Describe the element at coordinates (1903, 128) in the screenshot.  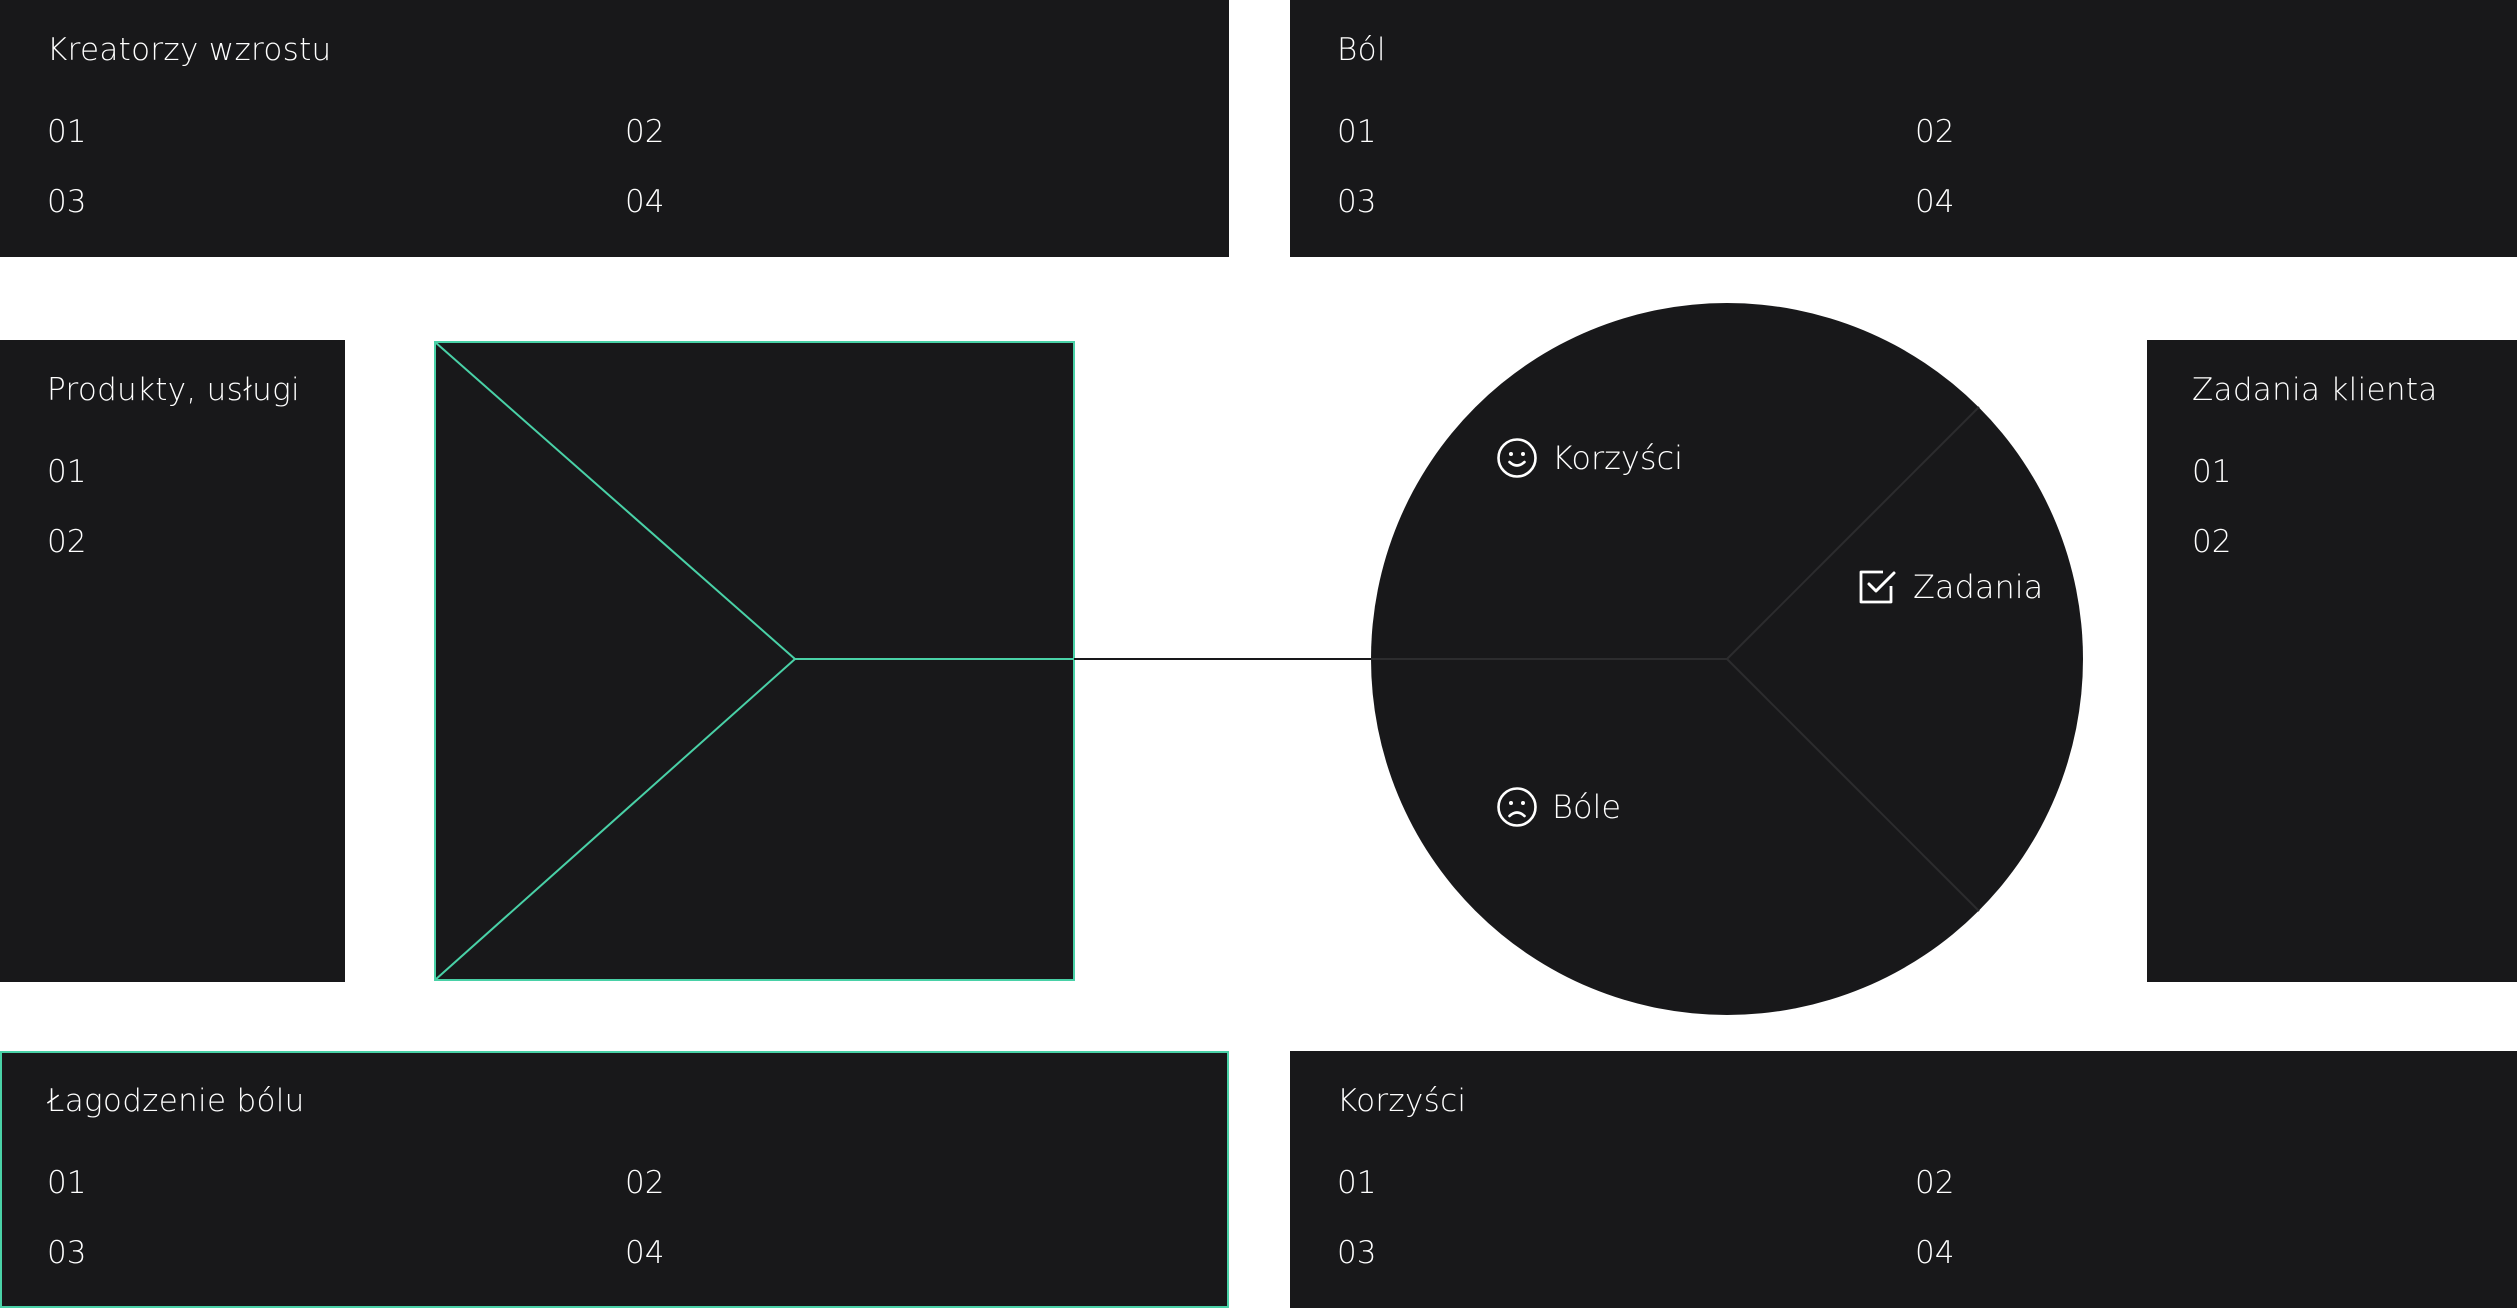
I see `pain-panel: Ból 01 02 03 04` at that location.